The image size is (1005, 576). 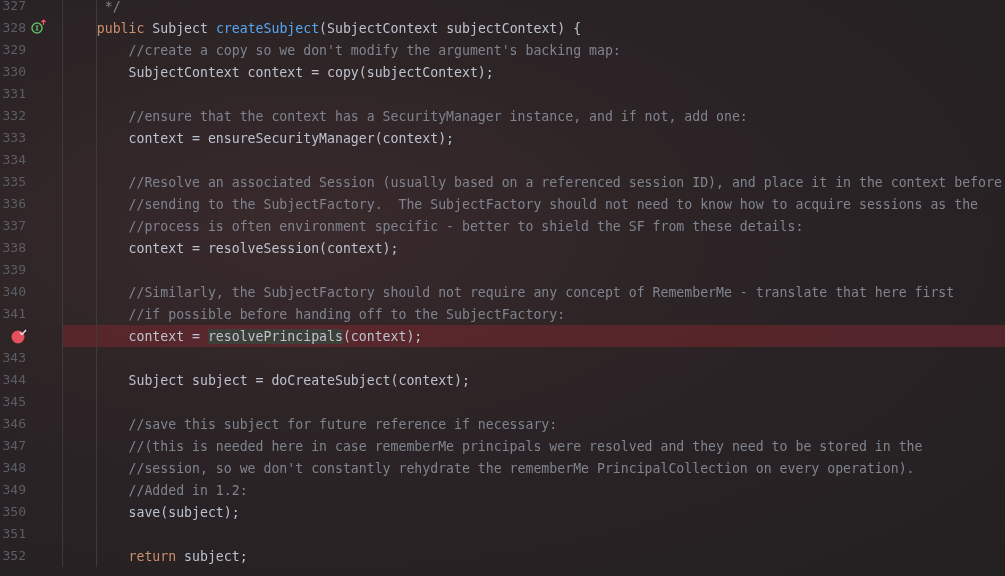 I want to click on code-line: //save this subject for future reference if necessary:, so click(x=342, y=424).